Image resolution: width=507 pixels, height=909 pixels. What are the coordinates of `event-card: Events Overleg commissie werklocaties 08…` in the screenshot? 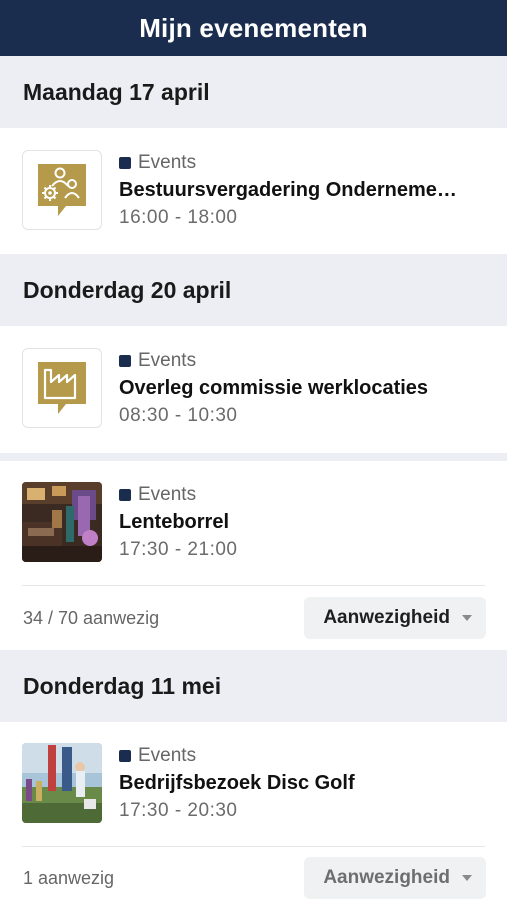 It's located at (253, 389).